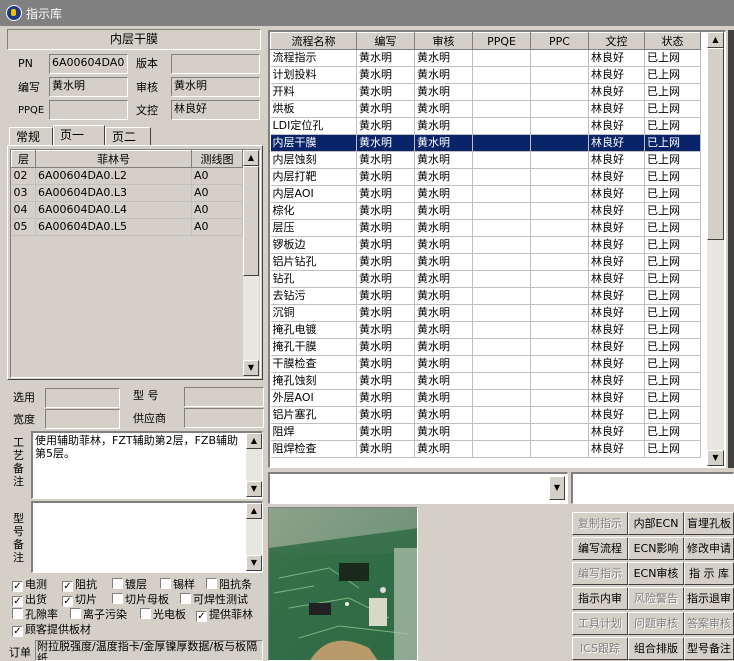  What do you see at coordinates (485, 228) in the screenshot?
I see `table-row: 层压 黄水明 黄水明 林良好 已上网` at bounding box center [485, 228].